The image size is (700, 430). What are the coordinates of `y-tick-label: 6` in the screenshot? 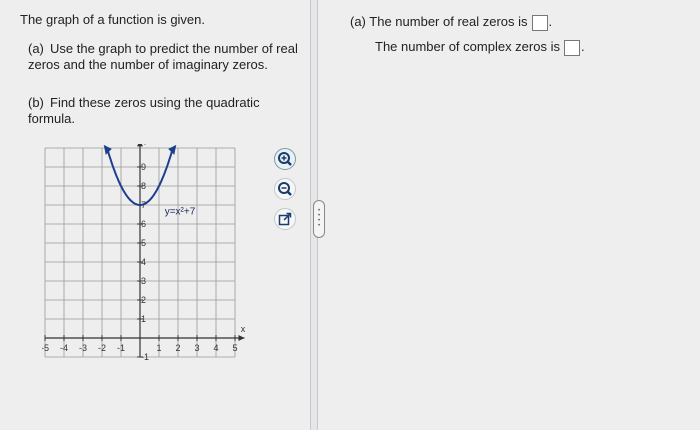 It's located at (143, 224).